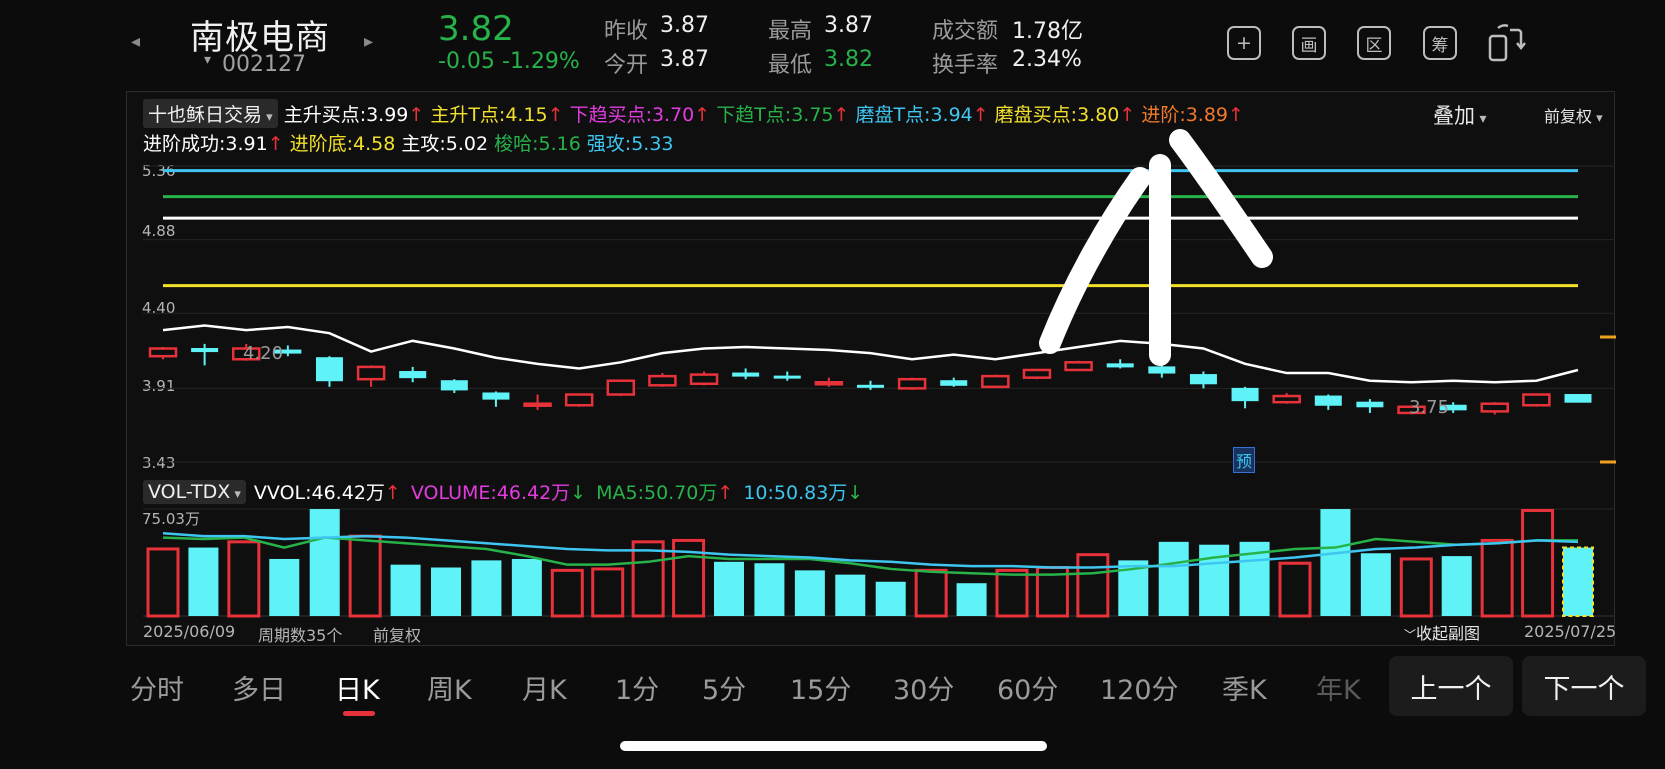 The image size is (1665, 769). I want to click on home-indicator, so click(833, 746).